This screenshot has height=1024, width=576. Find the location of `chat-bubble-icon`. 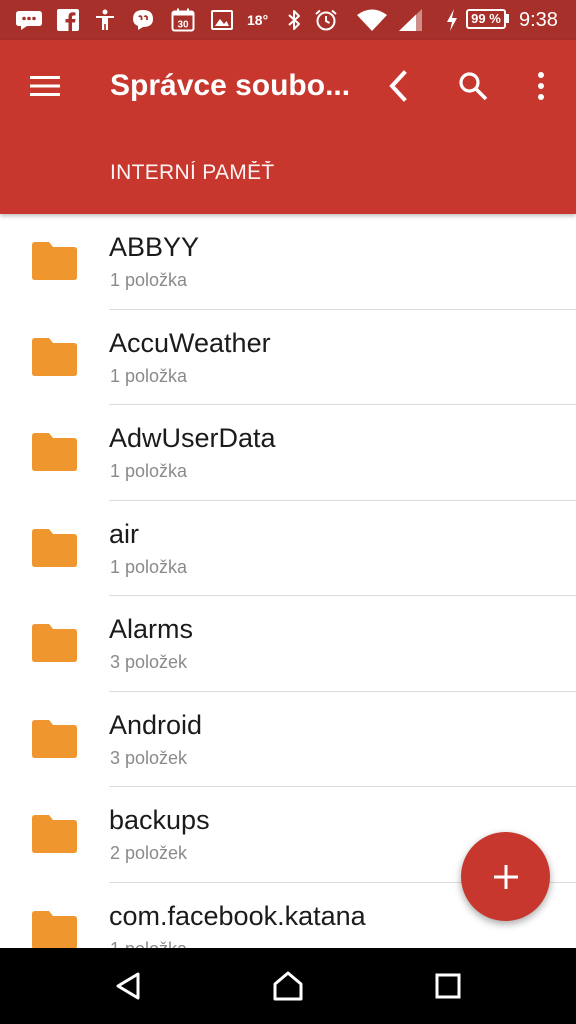

chat-bubble-icon is located at coordinates (143, 20).